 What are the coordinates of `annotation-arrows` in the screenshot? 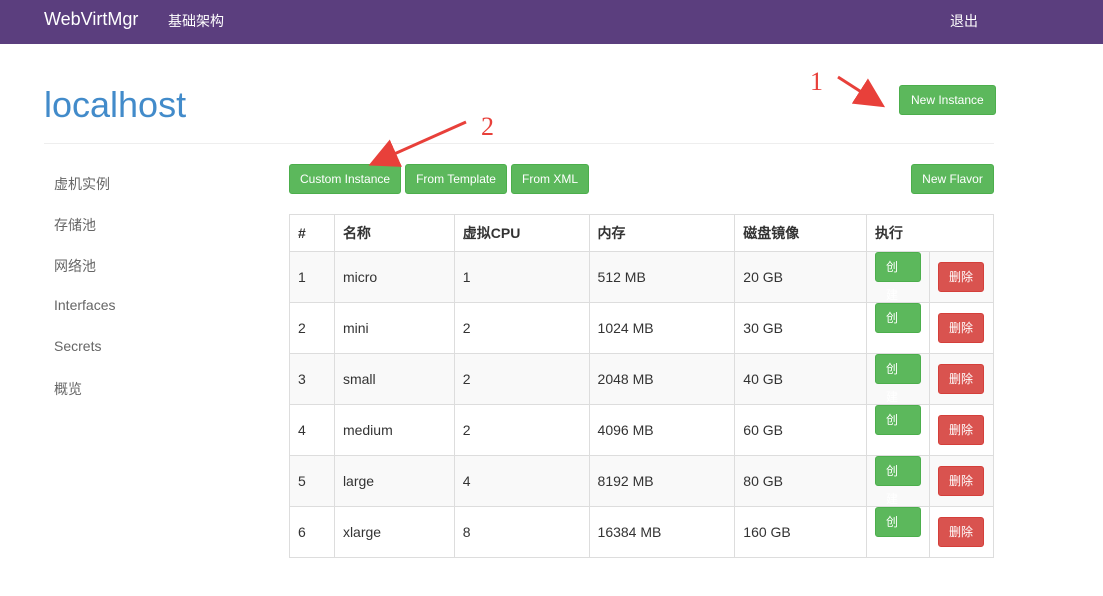 It's located at (627, 121).